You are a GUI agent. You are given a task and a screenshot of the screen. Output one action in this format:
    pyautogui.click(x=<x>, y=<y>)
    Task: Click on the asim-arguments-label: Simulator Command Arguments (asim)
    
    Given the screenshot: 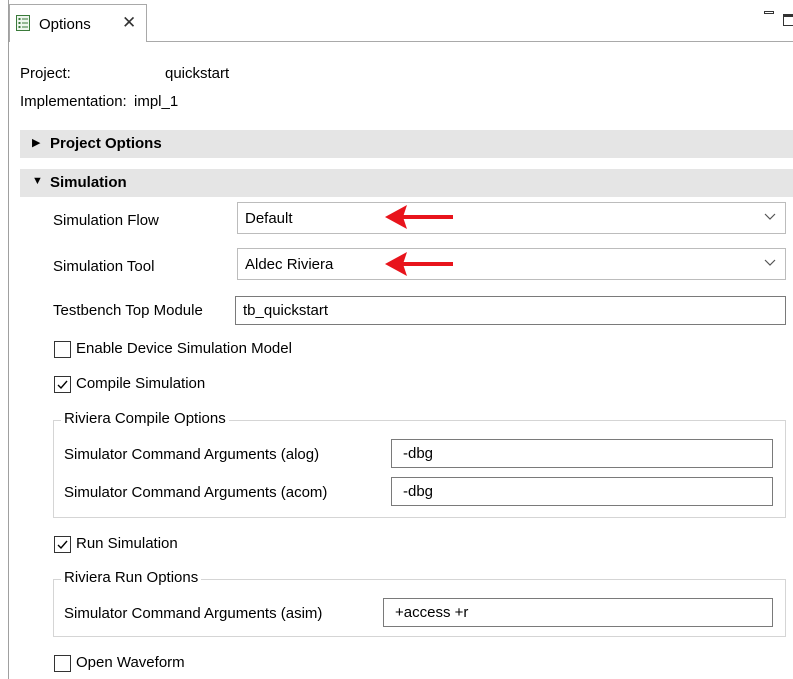 What is the action you would take?
    pyautogui.click(x=193, y=613)
    